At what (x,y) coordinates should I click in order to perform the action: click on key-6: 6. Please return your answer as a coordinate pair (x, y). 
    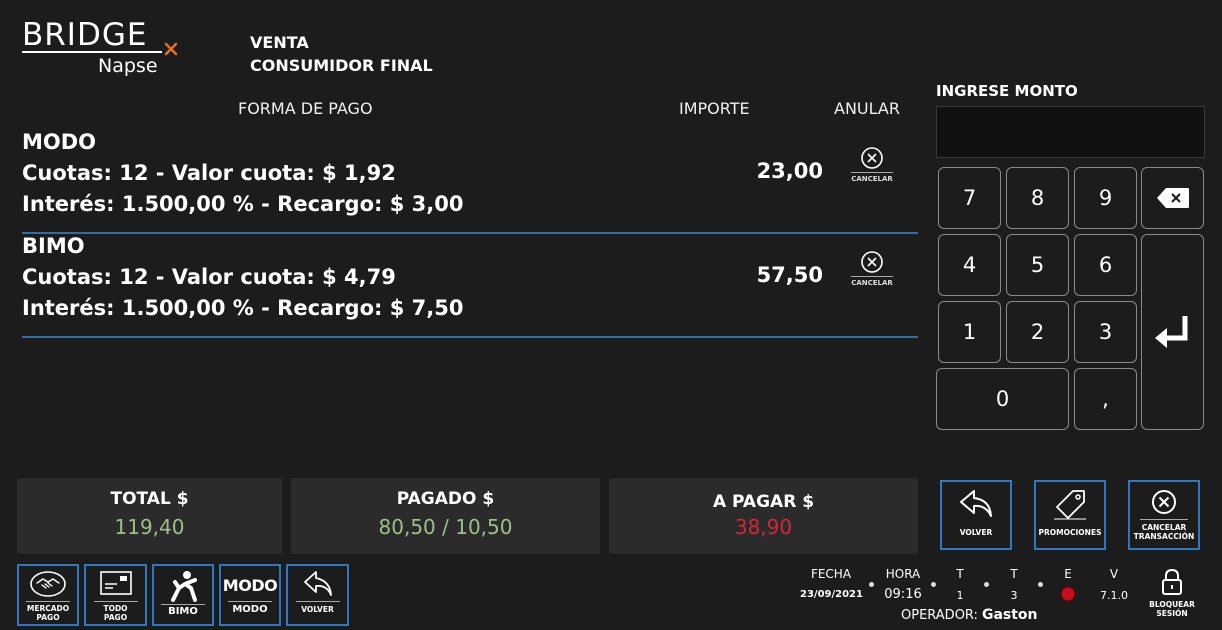
    Looking at the image, I should click on (1105, 265).